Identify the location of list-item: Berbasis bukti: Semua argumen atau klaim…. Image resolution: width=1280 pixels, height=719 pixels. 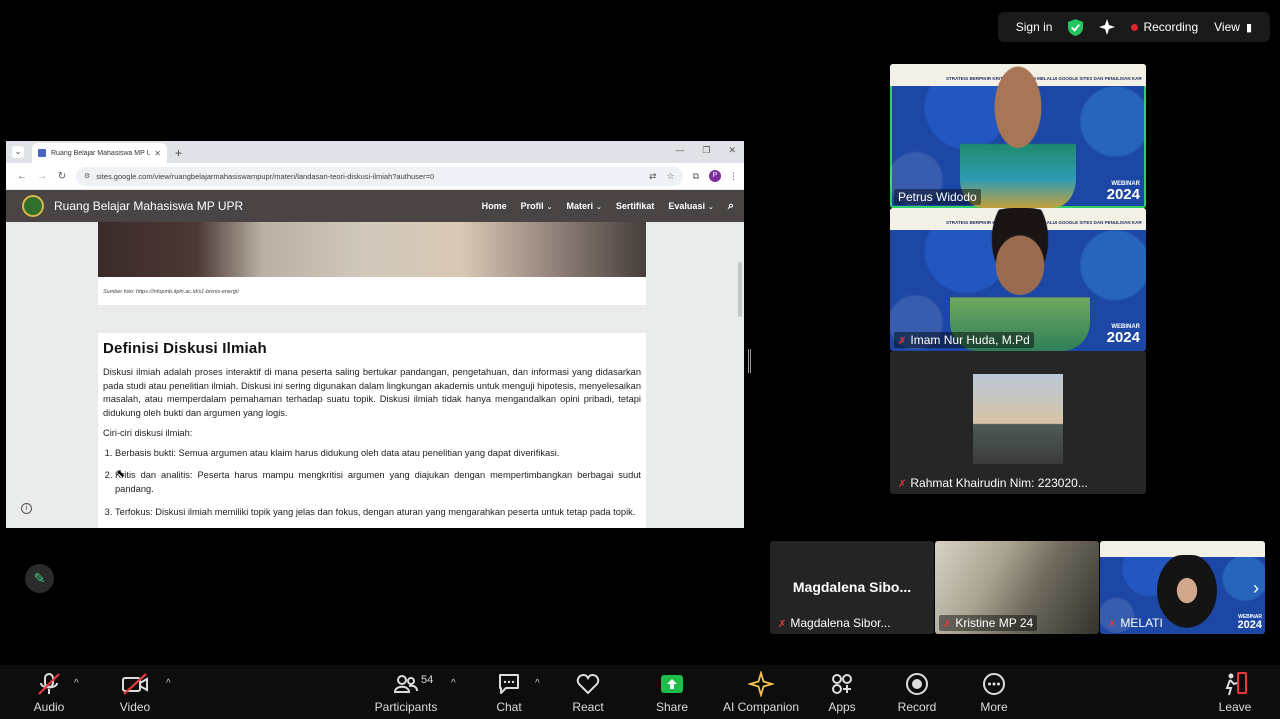
(378, 454).